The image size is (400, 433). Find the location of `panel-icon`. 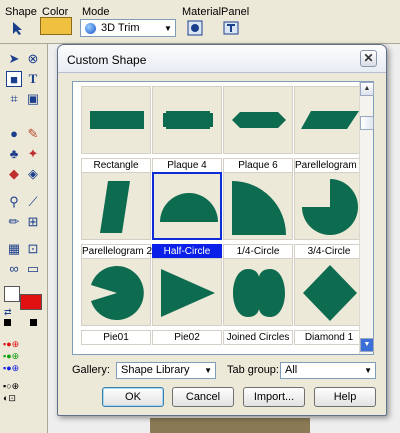

panel-icon is located at coordinates (231, 28).